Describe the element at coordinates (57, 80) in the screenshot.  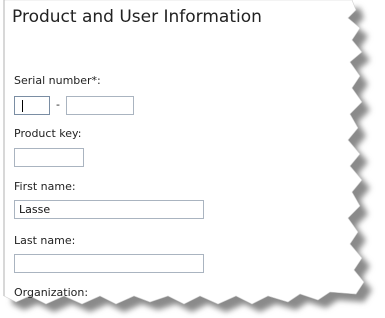
I see `serial-number-label: Serial number*:` at that location.